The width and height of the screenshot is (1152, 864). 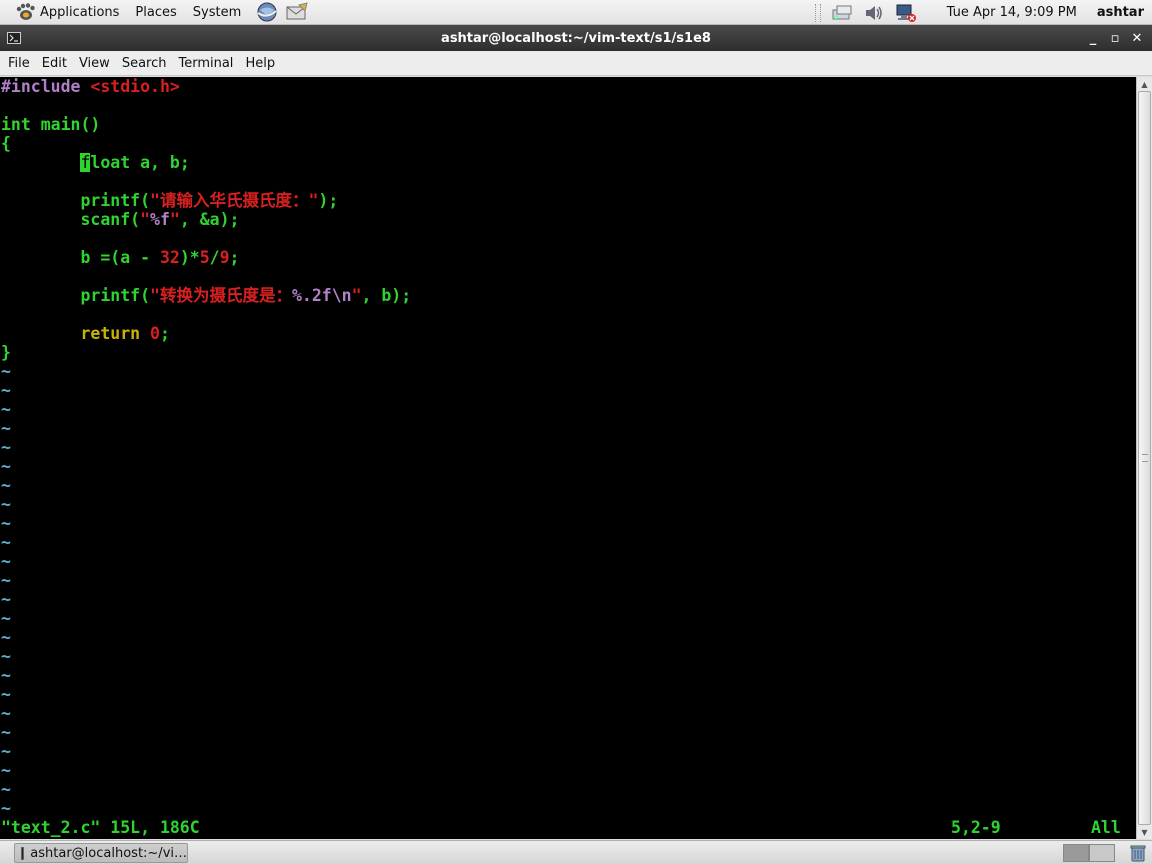 I want to click on code-token: int main(), so click(x=51, y=124).